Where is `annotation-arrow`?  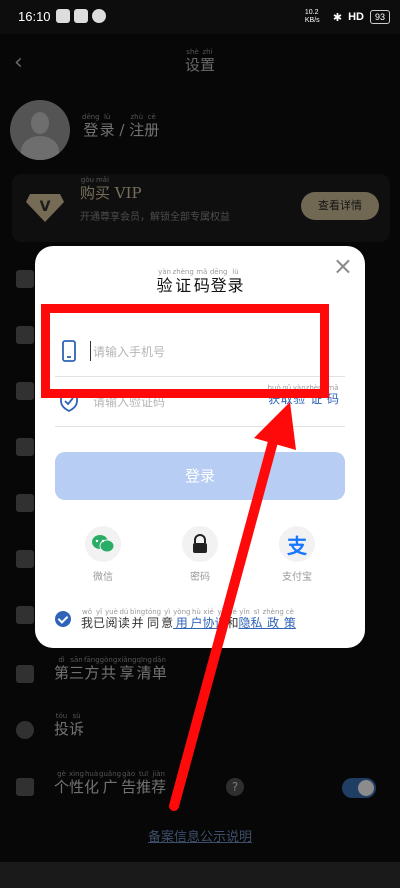 annotation-arrow is located at coordinates (232, 606).